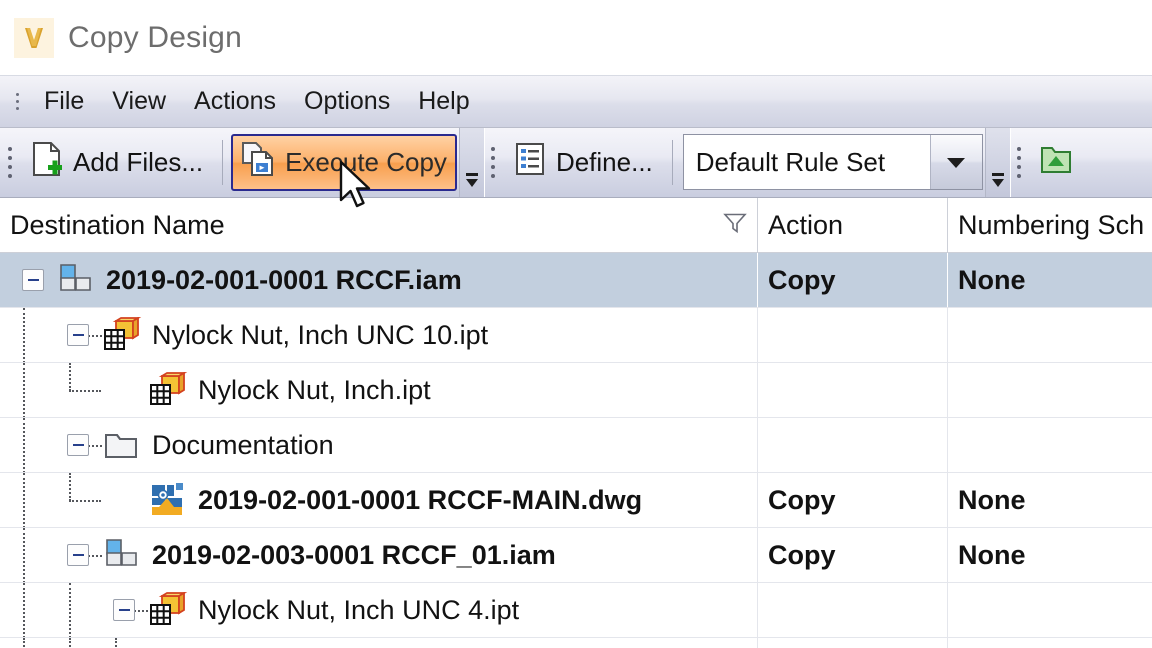  I want to click on menu-item-view: View, so click(139, 101).